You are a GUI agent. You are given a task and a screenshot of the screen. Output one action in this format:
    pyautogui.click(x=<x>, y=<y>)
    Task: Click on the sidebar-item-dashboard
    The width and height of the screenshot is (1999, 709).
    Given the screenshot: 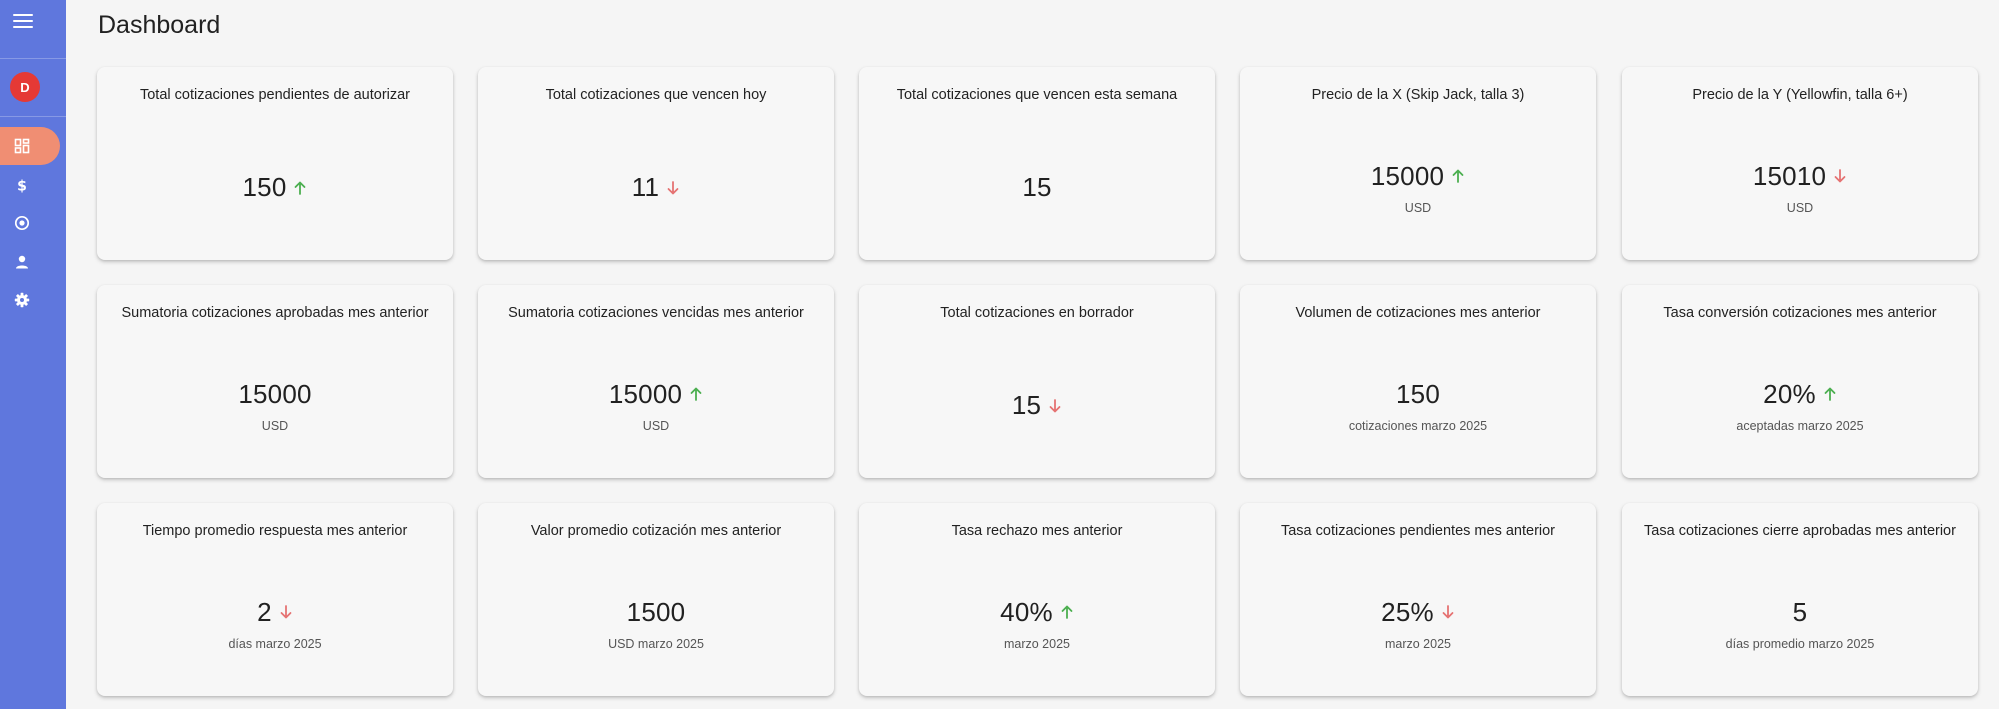 What is the action you would take?
    pyautogui.click(x=30, y=146)
    